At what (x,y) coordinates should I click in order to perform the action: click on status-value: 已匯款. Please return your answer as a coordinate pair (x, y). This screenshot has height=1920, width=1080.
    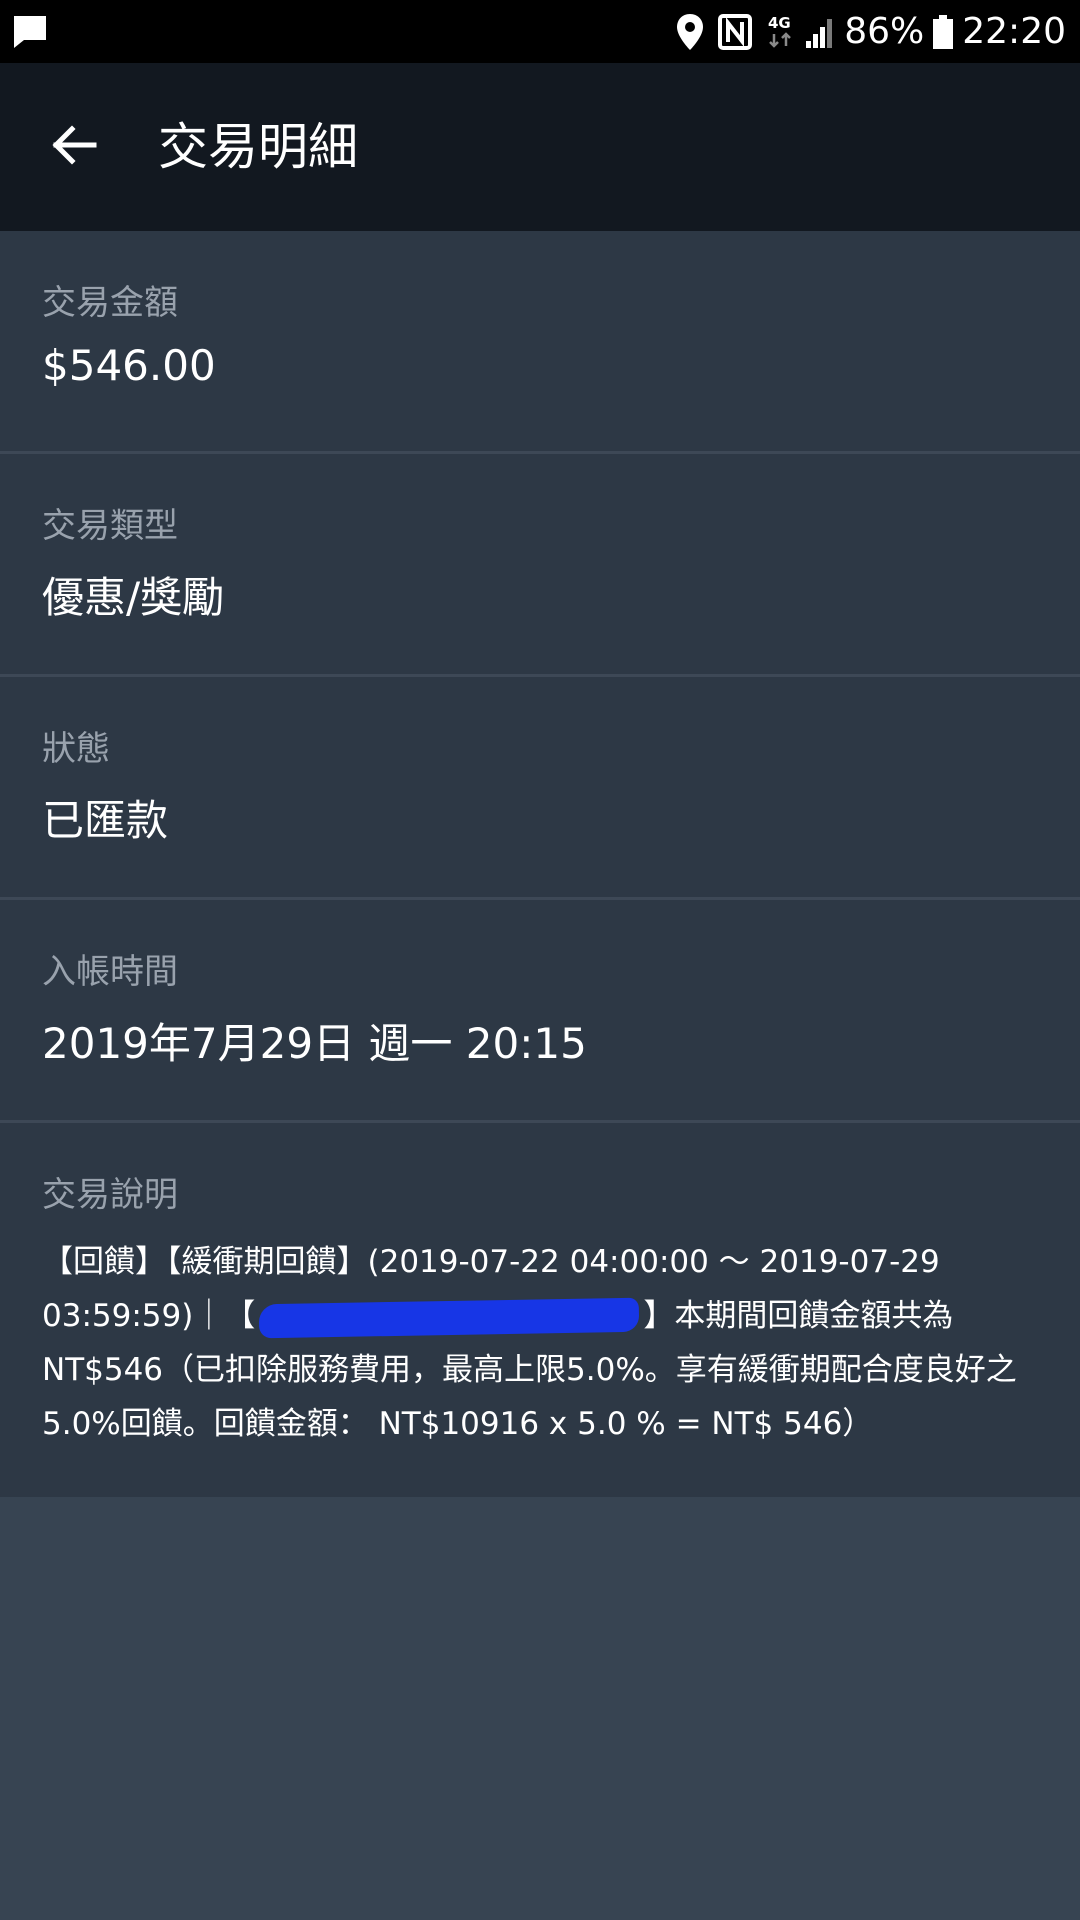
    Looking at the image, I should click on (105, 820).